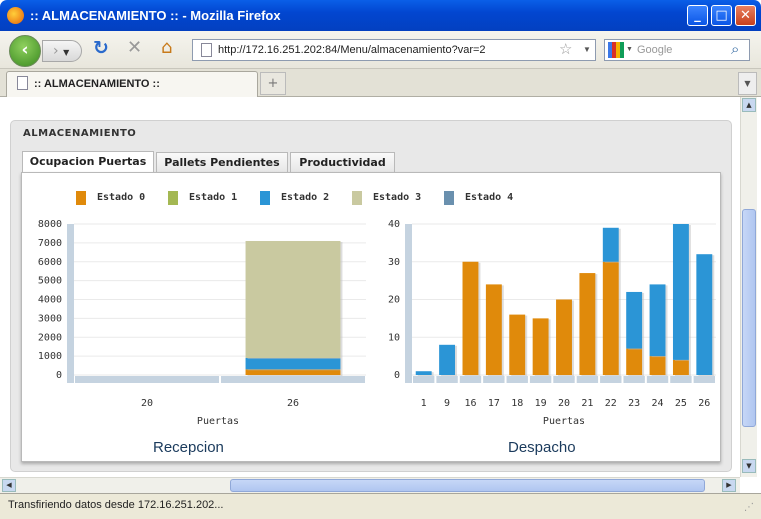 This screenshot has width=761, height=519. I want to click on firefox-logo-icon, so click(15, 15).